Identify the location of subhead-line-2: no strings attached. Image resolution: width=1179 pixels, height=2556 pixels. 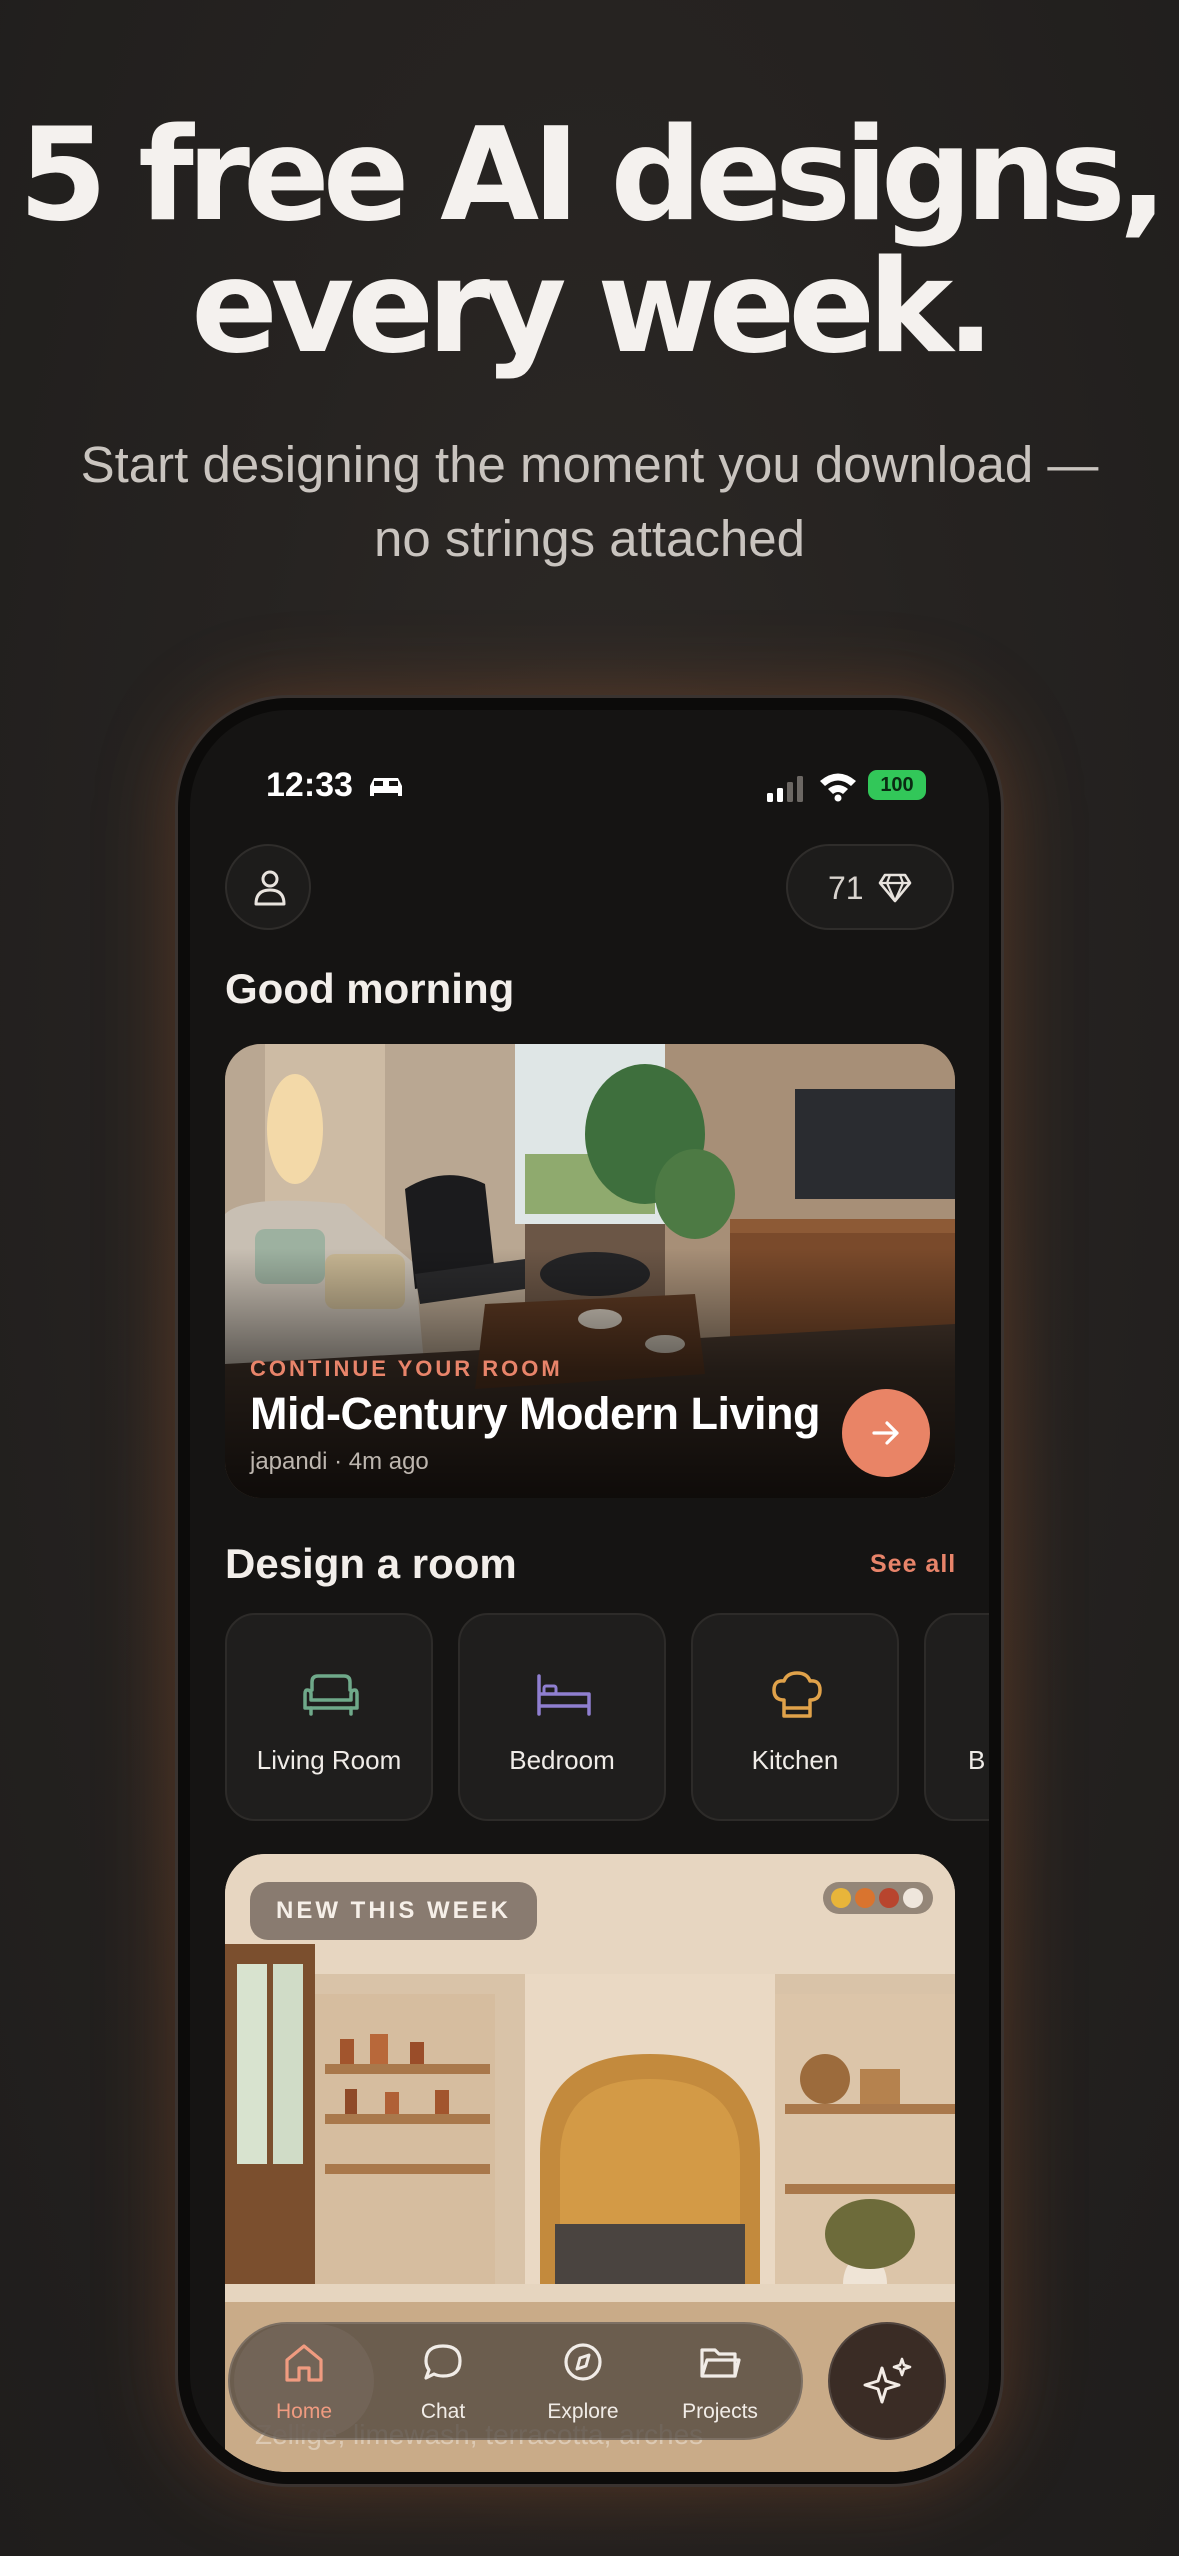
(589, 538).